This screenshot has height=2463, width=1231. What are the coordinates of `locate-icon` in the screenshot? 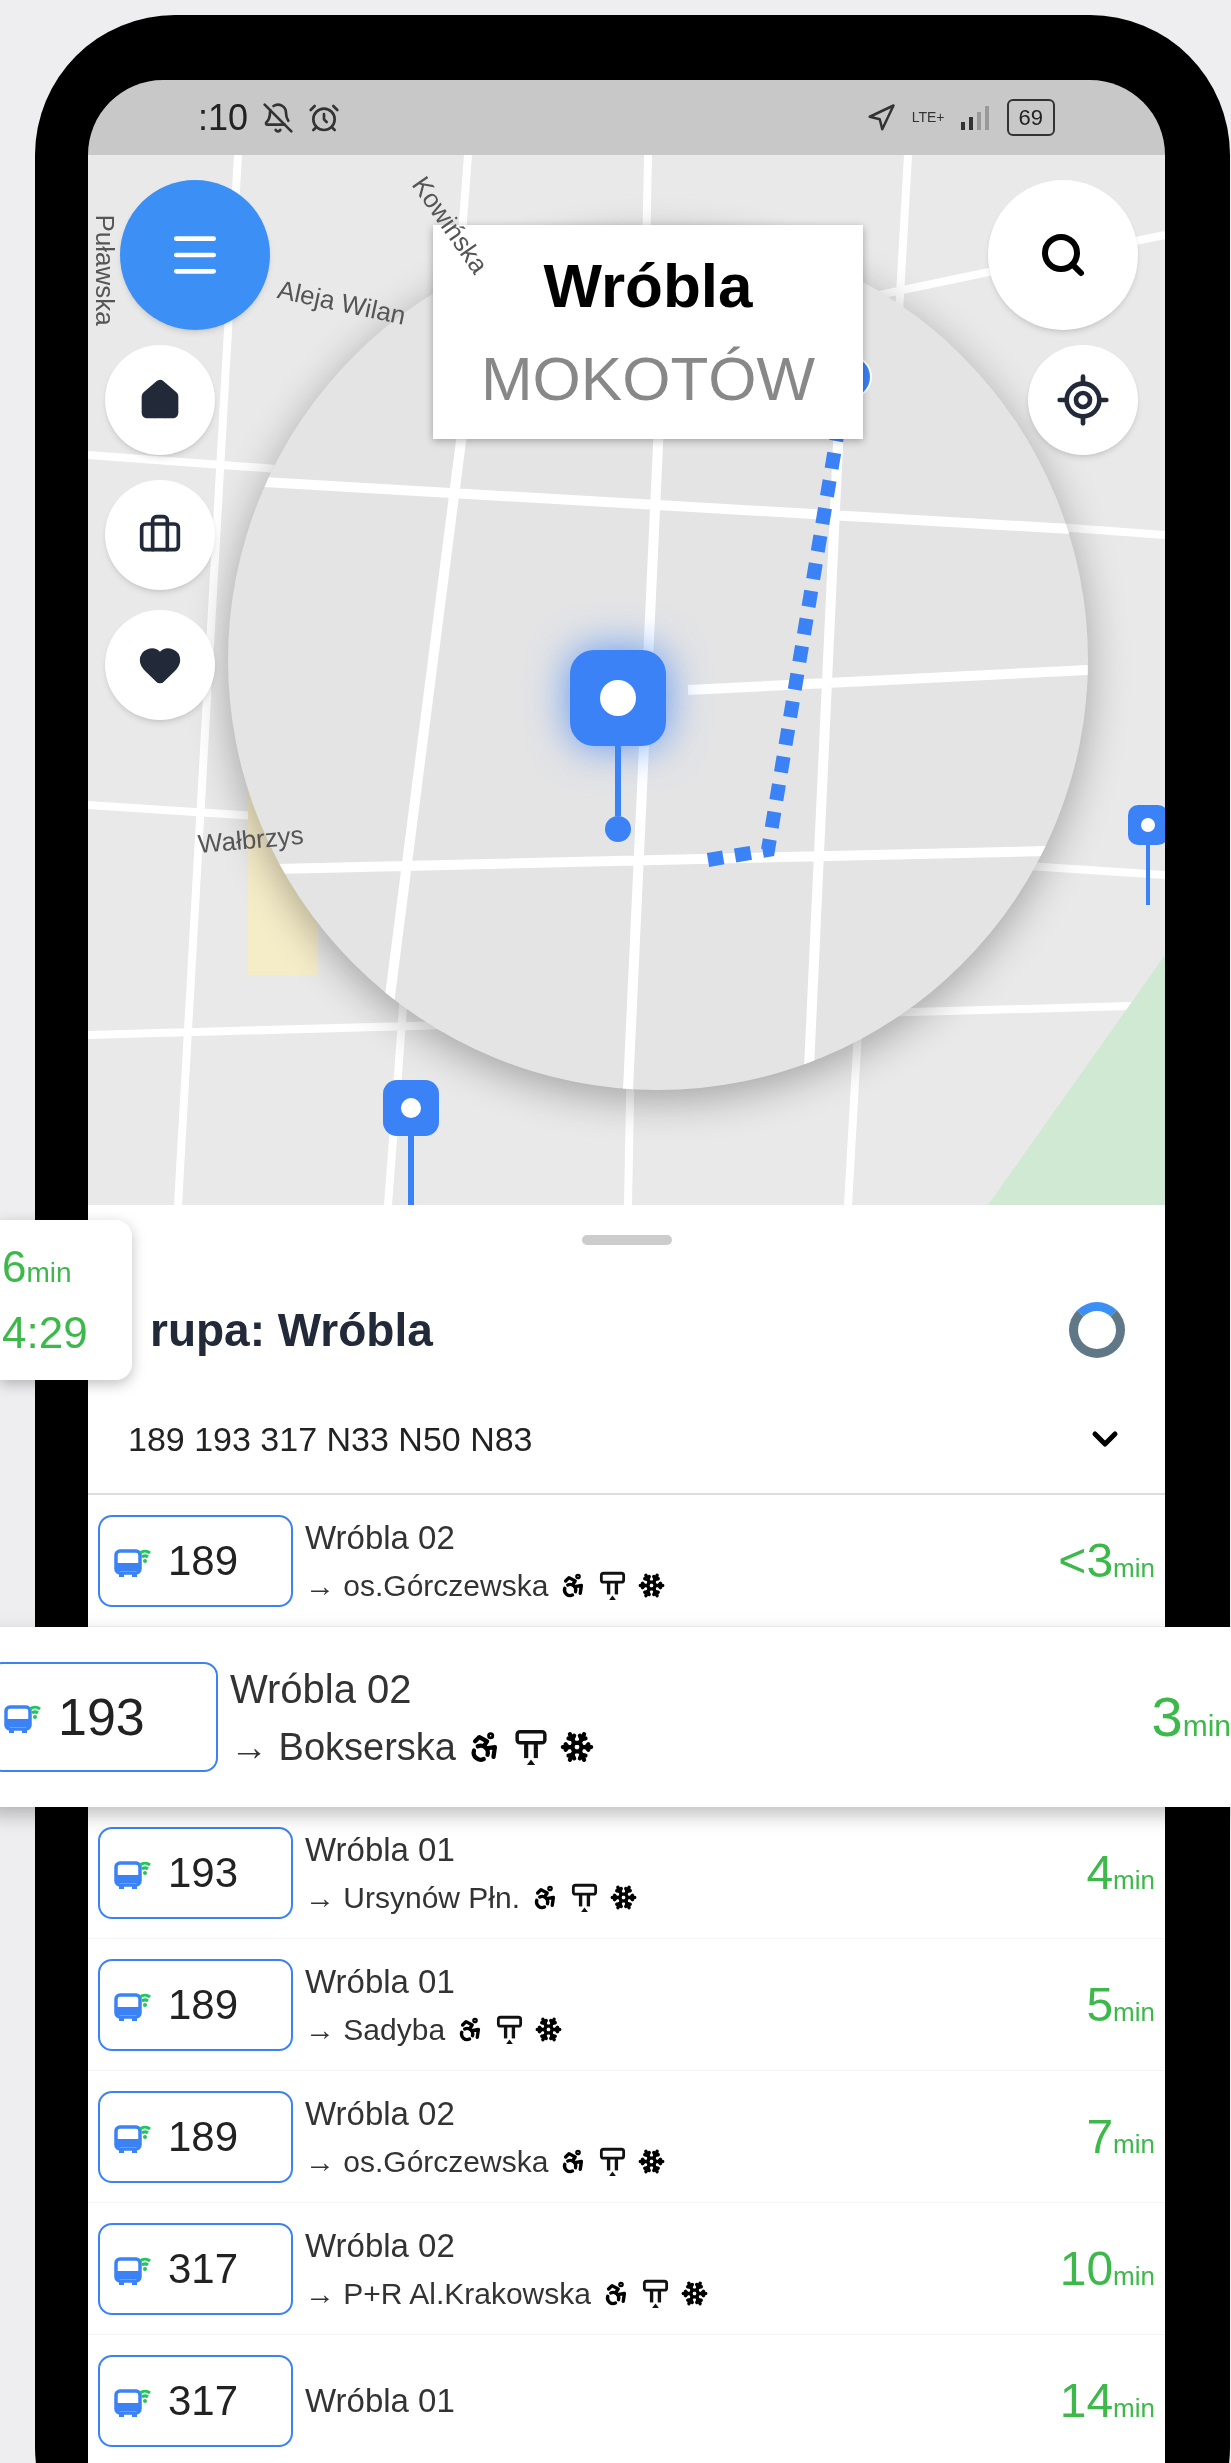 It's located at (1083, 400).